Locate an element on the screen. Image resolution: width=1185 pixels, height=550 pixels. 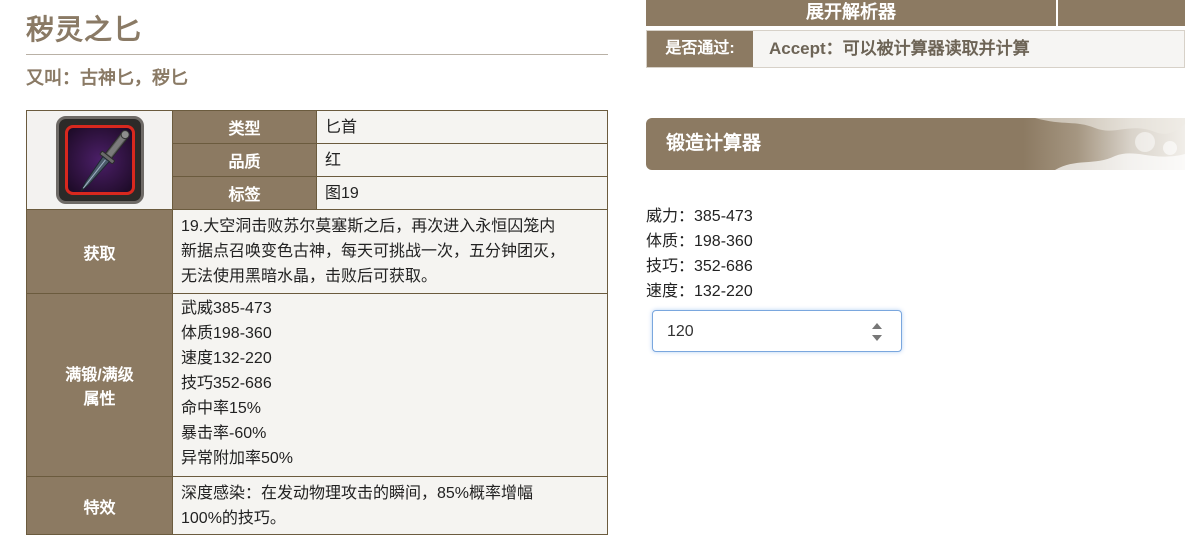
acquire-header: 获取 is located at coordinates (99, 251).